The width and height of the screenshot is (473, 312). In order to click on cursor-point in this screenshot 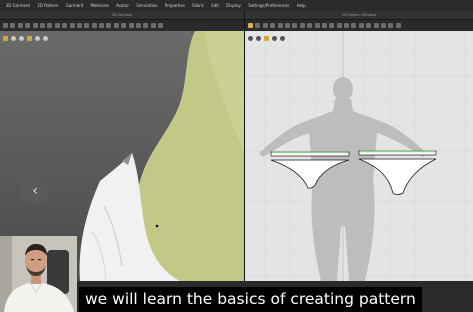, I will do `click(157, 226)`.